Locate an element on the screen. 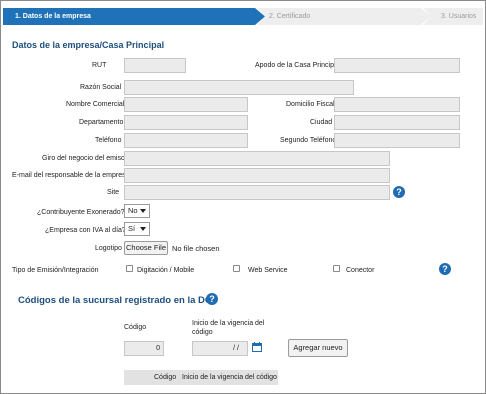 The height and width of the screenshot is (394, 486). sucursal-table-header: Código Inicio de la vigencia del código is located at coordinates (201, 377).